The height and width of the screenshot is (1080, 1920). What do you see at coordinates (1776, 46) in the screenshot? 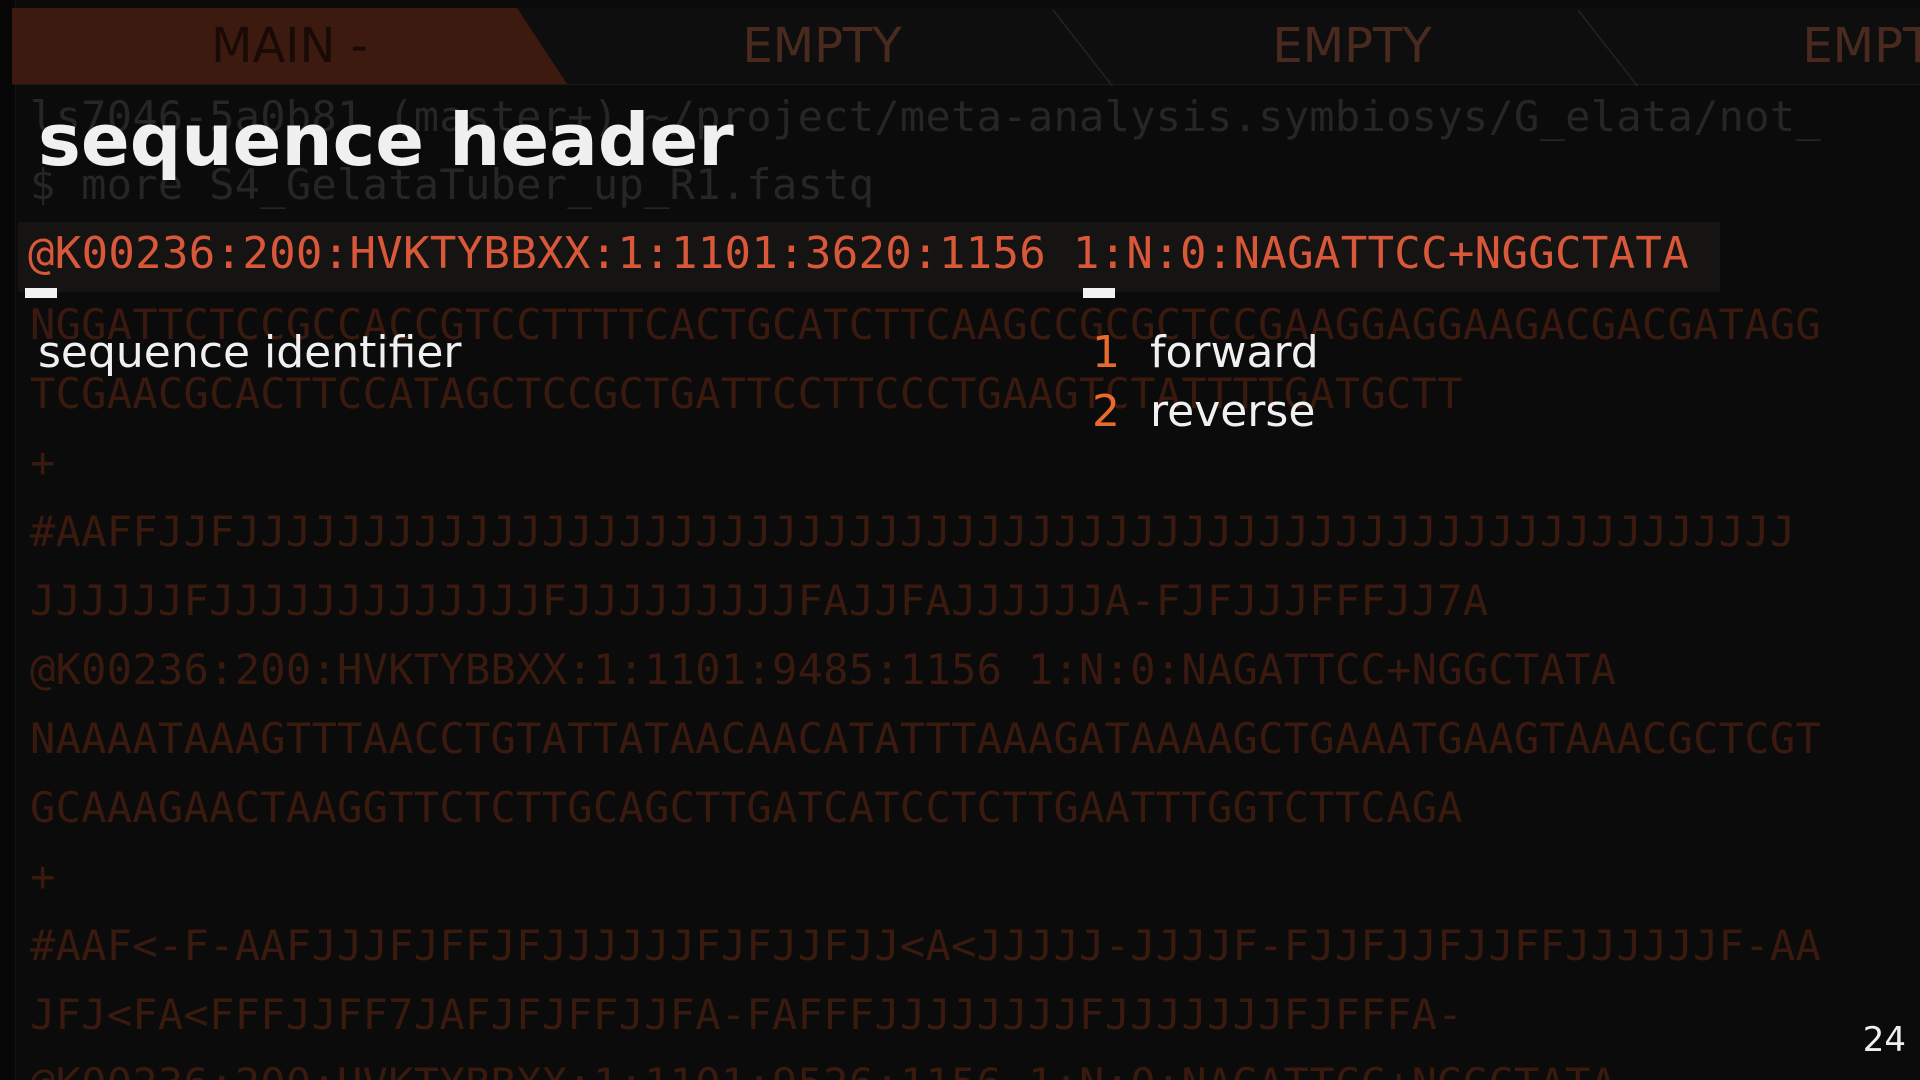
I see `tab-empty-3: EMPTY` at bounding box center [1776, 46].